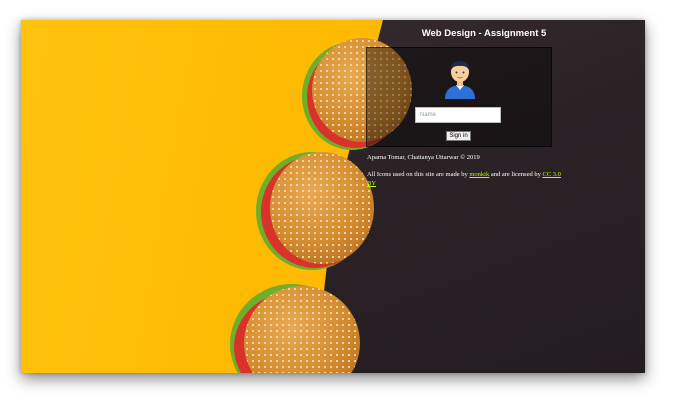  I want to click on page-title: Web Design - Assignment 5, so click(484, 33).